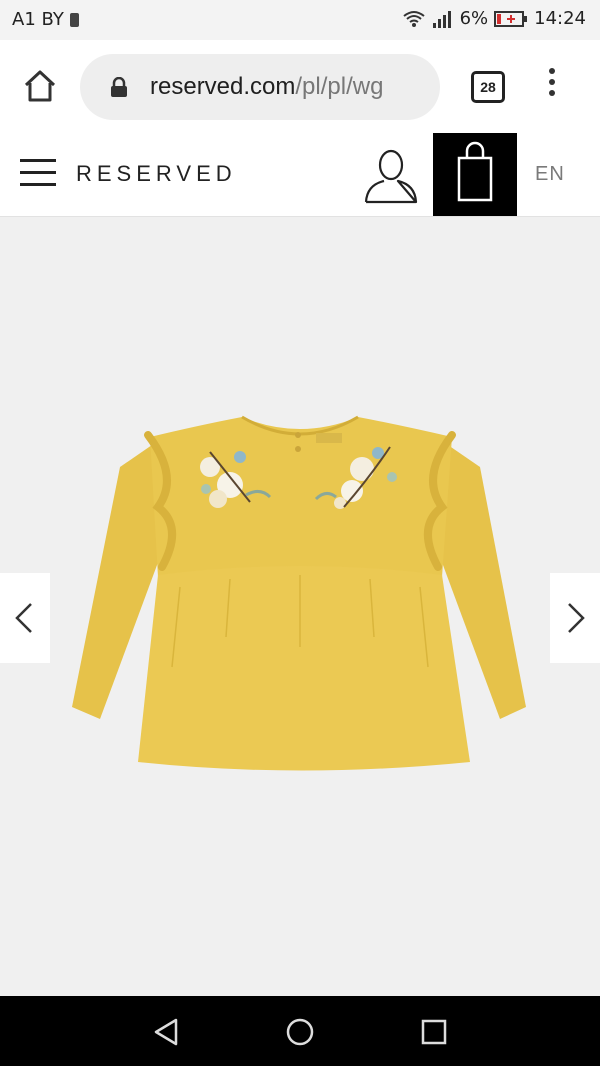 This screenshot has height=1066, width=600. I want to click on status-left: A1 BY, so click(45, 19).